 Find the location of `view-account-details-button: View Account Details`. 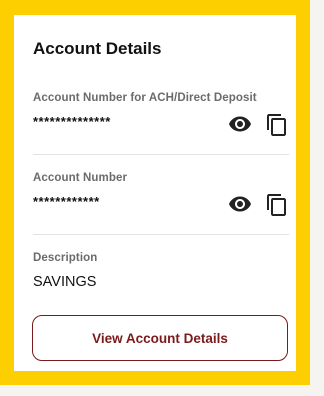

view-account-details-button: View Account Details is located at coordinates (160, 338).